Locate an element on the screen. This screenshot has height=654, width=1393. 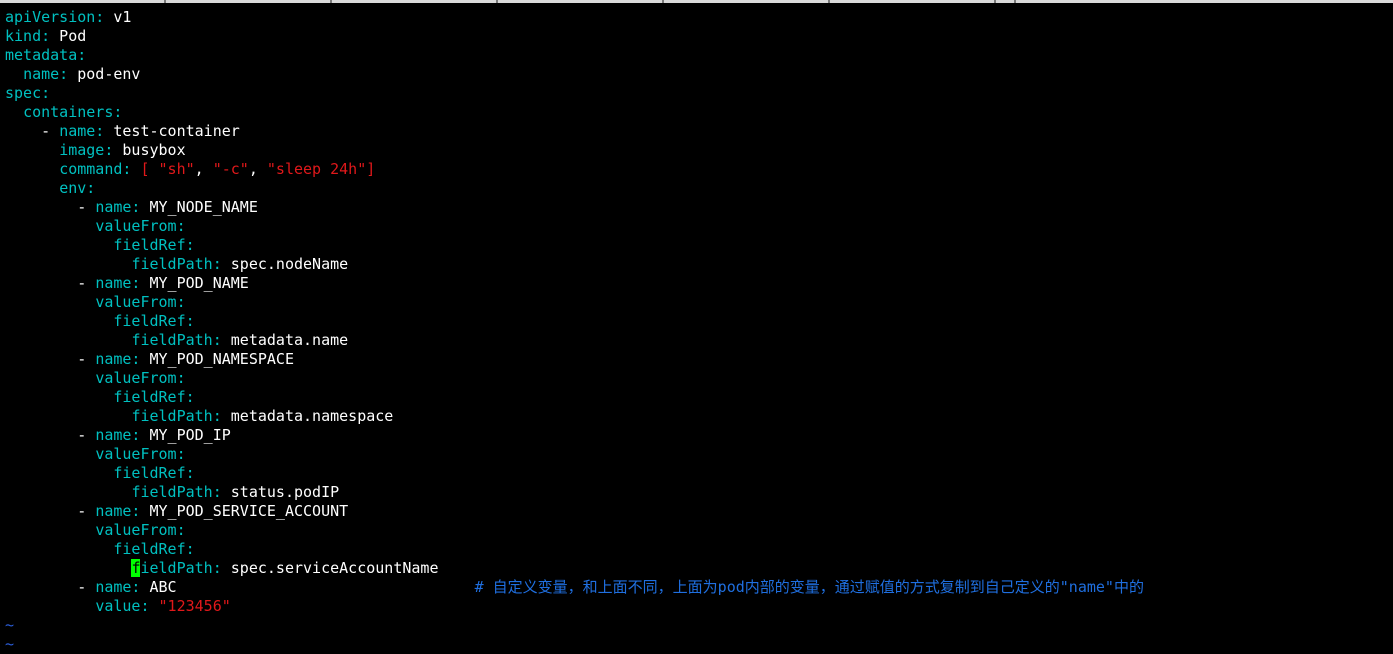
code-line: command: [ "sh", "-c", "sleep 24h"] is located at coordinates (699, 169).